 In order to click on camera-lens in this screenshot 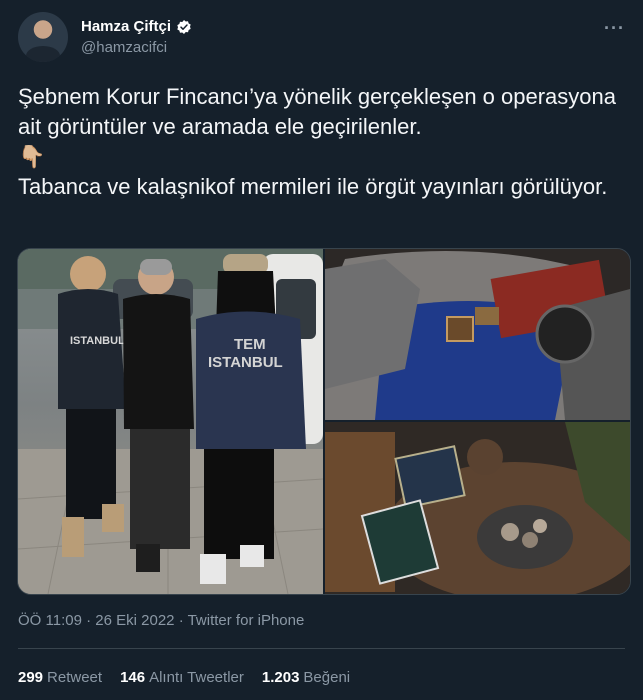, I will do `click(565, 334)`.